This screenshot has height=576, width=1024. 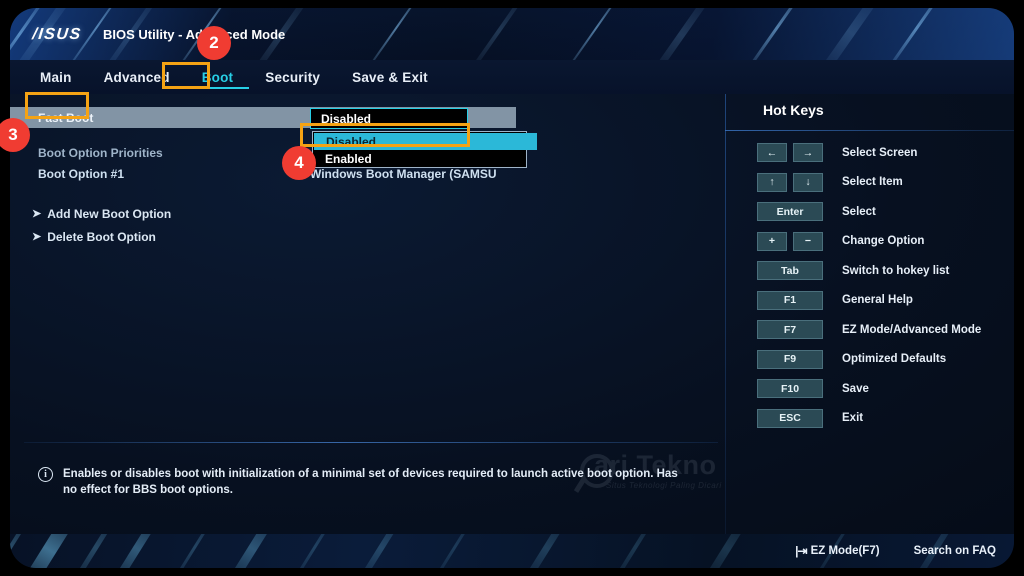 I want to click on tab-boot: Boot, so click(x=217, y=77).